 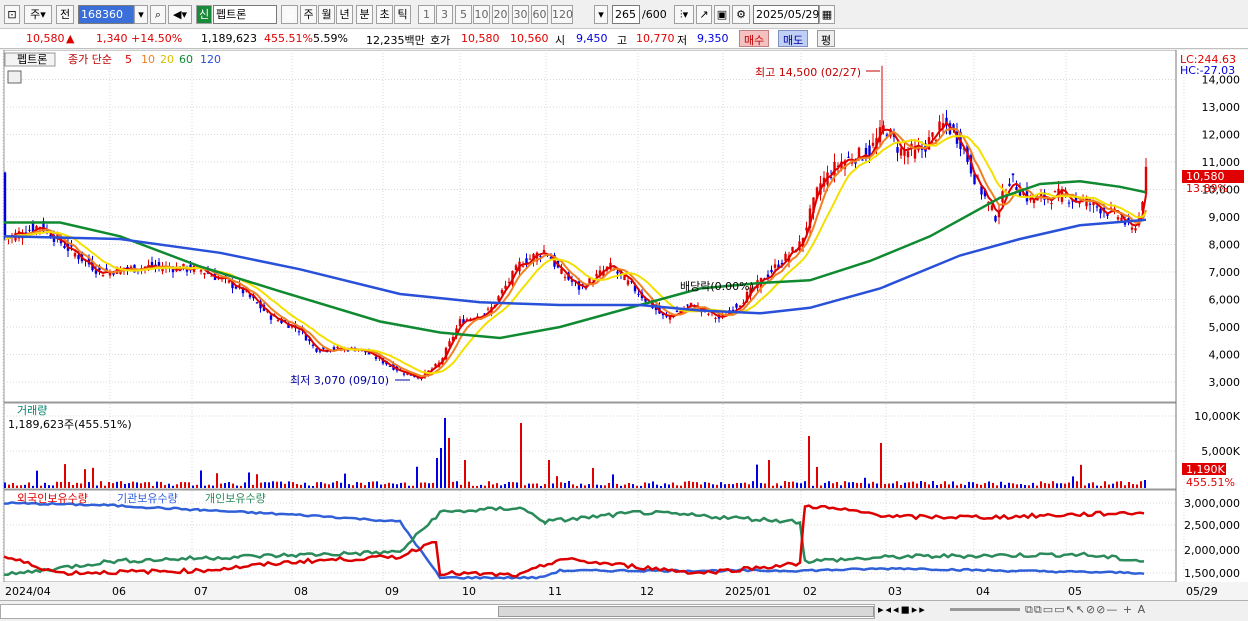 I want to click on gear-icon: ⚙, so click(x=741, y=14).